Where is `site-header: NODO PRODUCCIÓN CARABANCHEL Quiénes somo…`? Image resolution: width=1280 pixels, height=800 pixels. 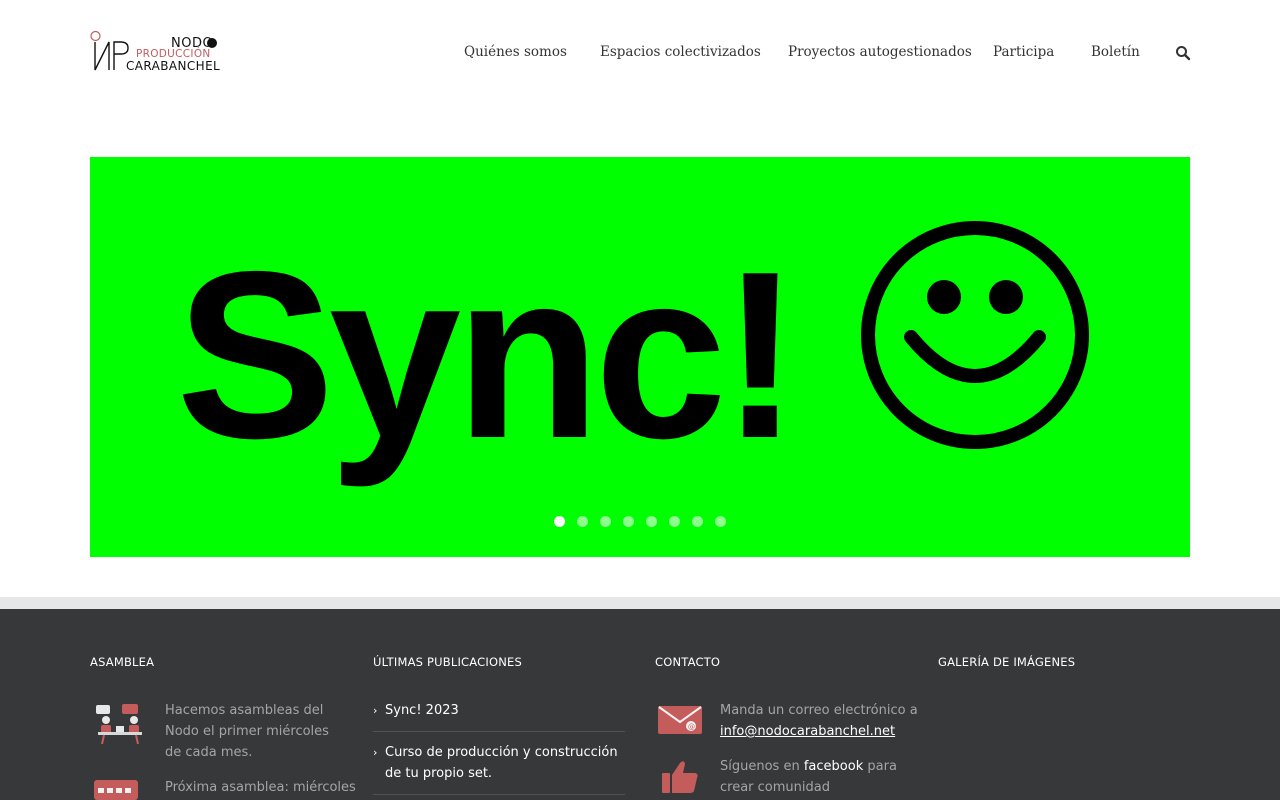
site-header: NODO PRODUCCIÓN CARABANCHEL Quiénes somo… is located at coordinates (640, 52).